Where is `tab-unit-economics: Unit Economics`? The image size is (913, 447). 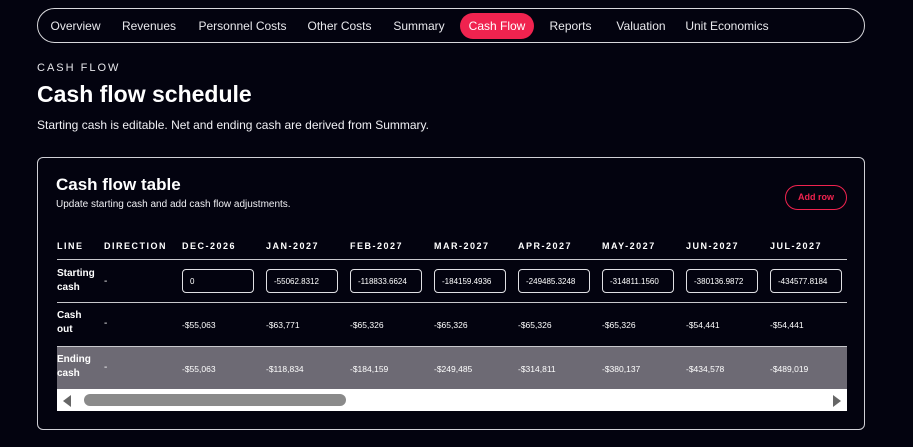
tab-unit-economics: Unit Economics is located at coordinates (727, 26).